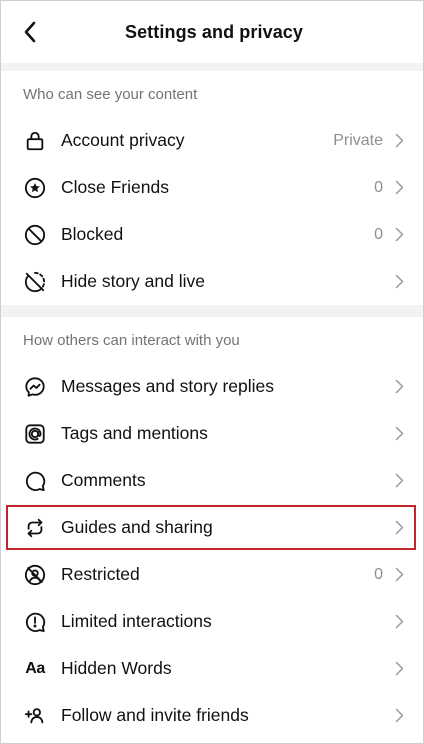 Image resolution: width=424 pixels, height=744 pixels. Describe the element at coordinates (155, 715) in the screenshot. I see `follow-invite-label: Follow and invite friends` at that location.